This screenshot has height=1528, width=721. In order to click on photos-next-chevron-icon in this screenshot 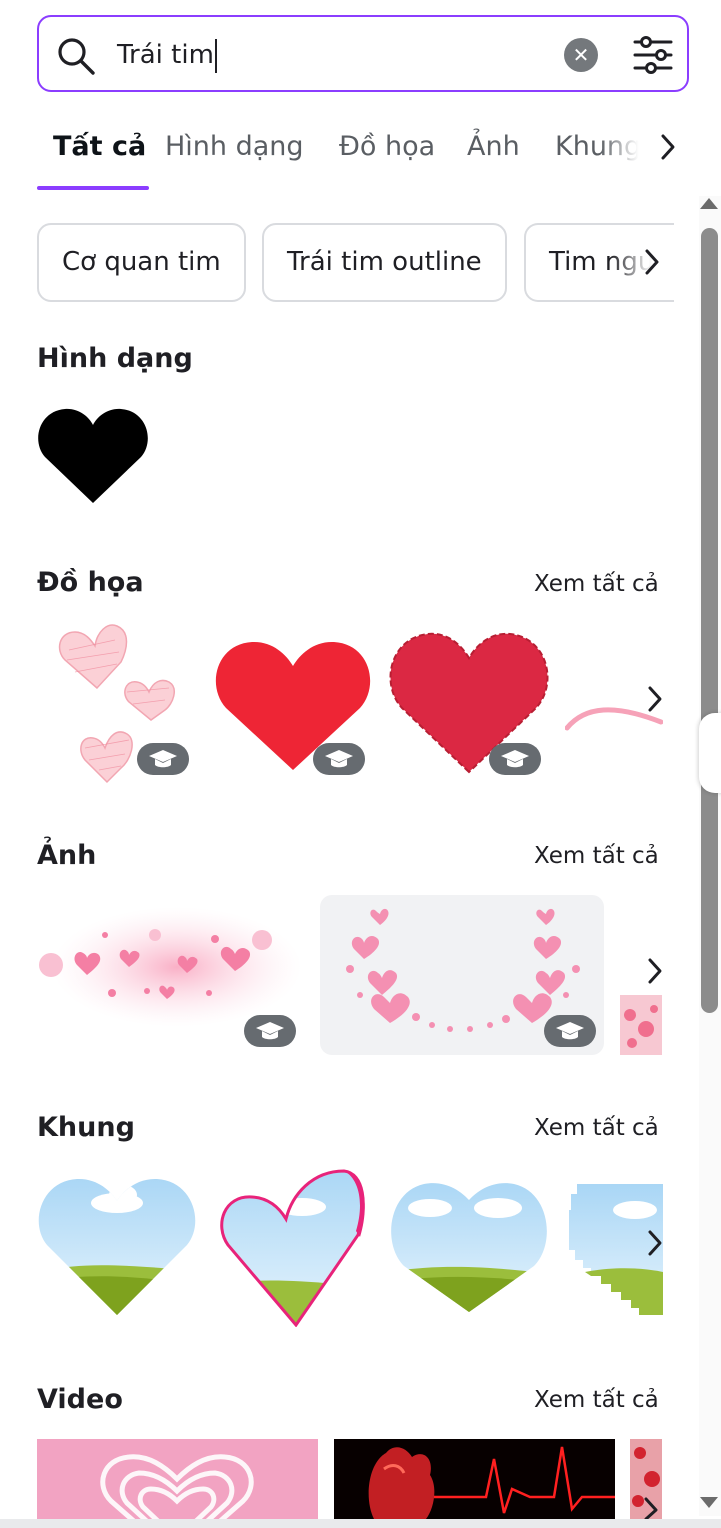, I will do `click(655, 976)`.